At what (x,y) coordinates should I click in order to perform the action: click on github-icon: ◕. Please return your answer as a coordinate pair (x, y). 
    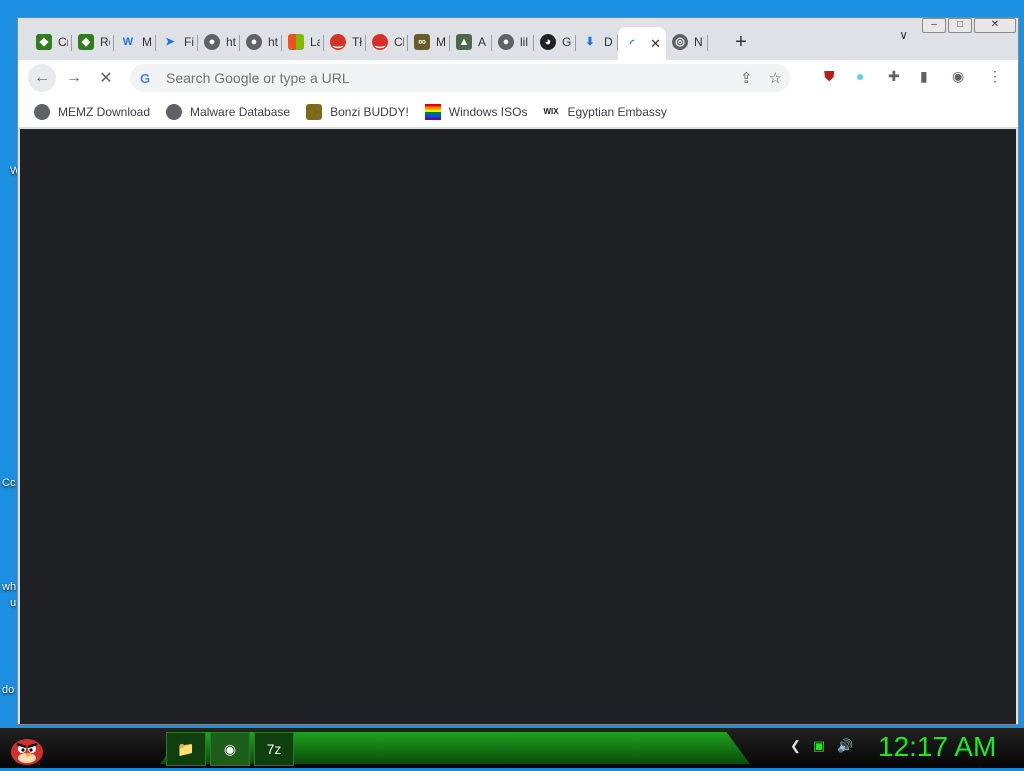
    Looking at the image, I should click on (548, 42).